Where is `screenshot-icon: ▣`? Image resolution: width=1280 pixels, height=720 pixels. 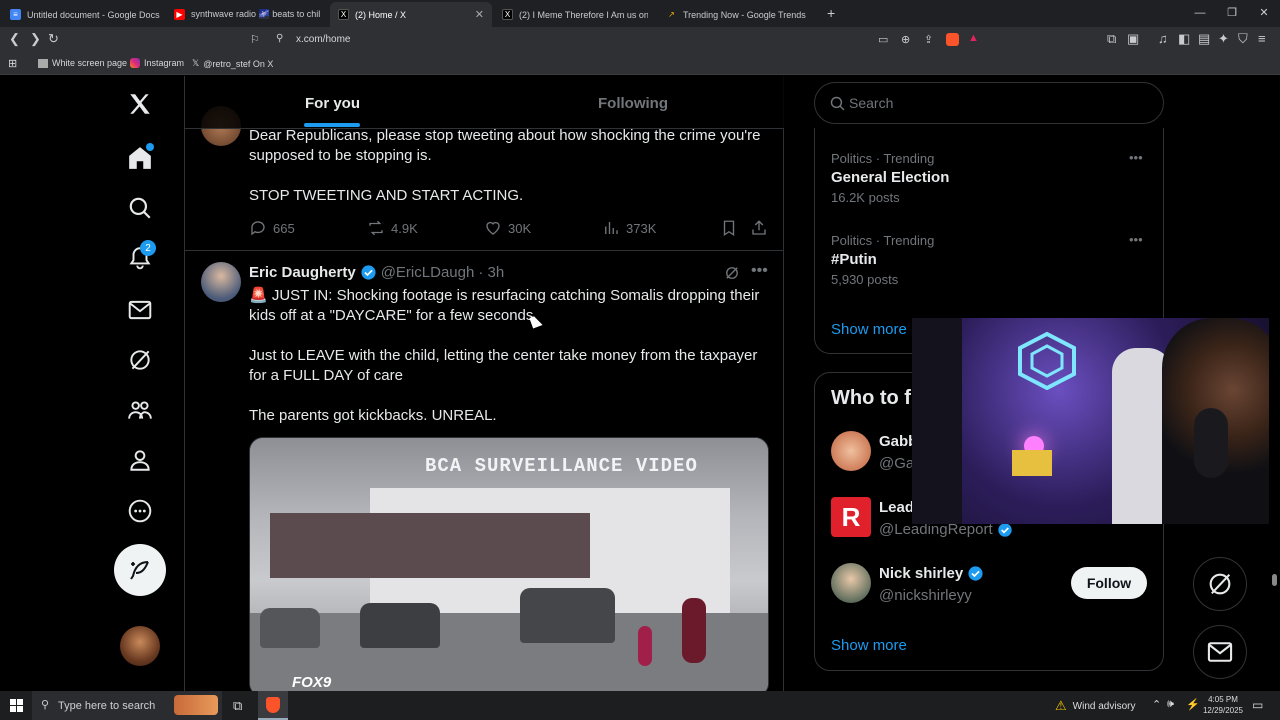 screenshot-icon: ▣ is located at coordinates (1133, 39).